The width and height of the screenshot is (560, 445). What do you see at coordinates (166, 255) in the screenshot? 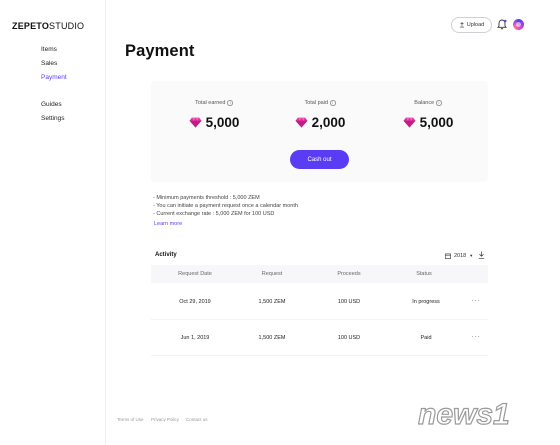
I see `activity-title: Activity` at bounding box center [166, 255].